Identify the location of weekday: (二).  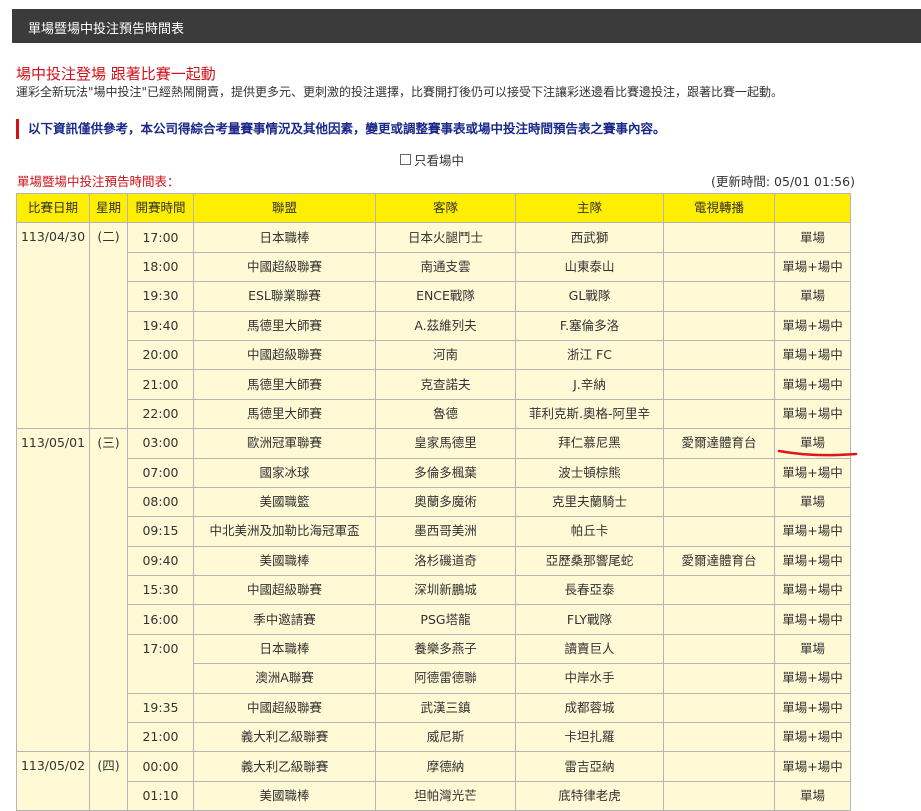
(108, 326).